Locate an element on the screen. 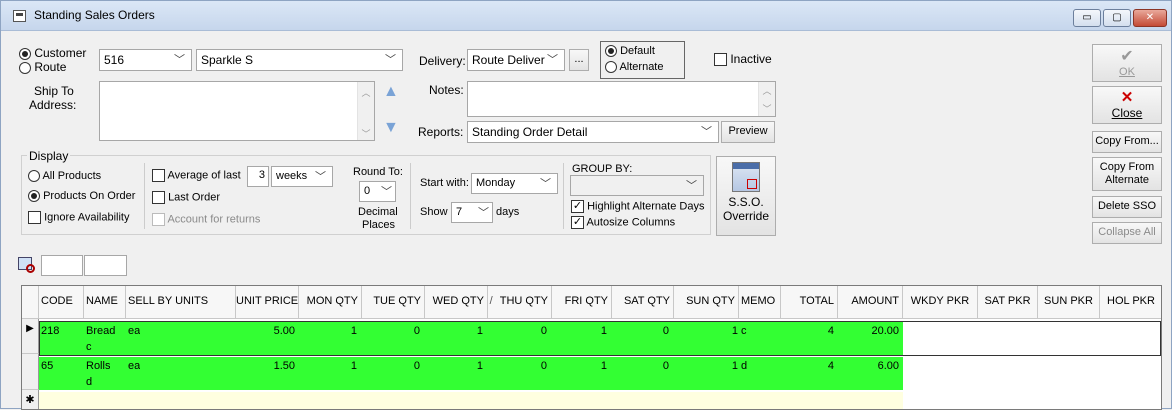 The height and width of the screenshot is (410, 1172). search-filter-icon is located at coordinates (28, 265).